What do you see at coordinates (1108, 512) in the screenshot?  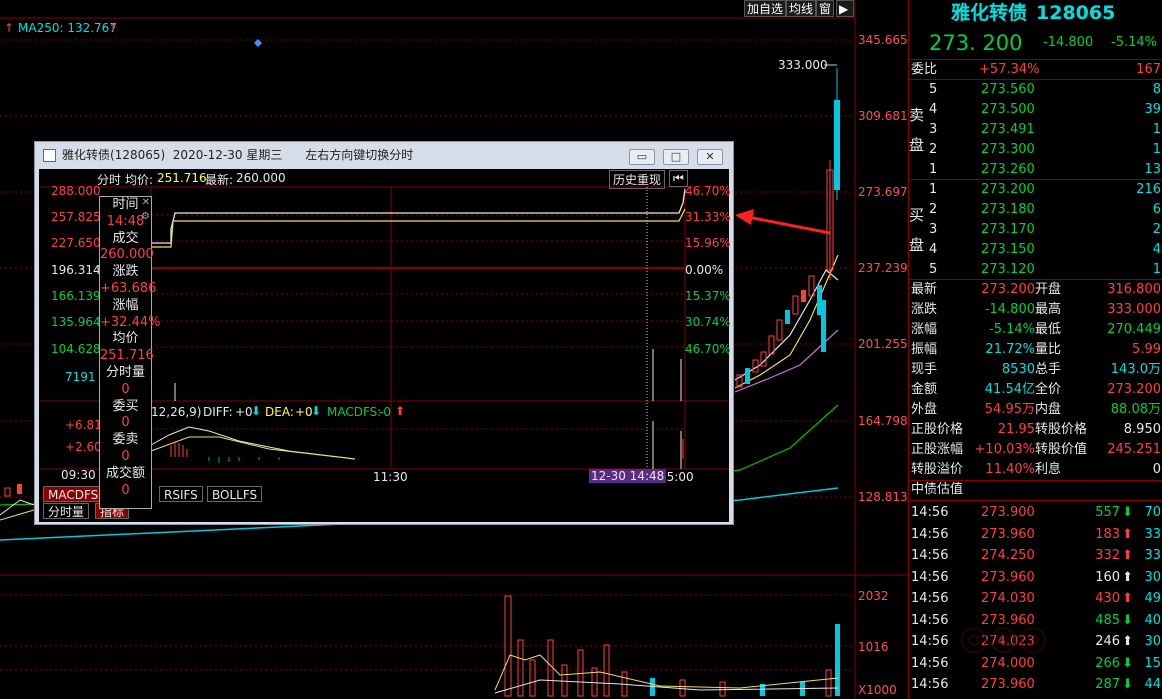 I see `trade-volume-value: 557` at bounding box center [1108, 512].